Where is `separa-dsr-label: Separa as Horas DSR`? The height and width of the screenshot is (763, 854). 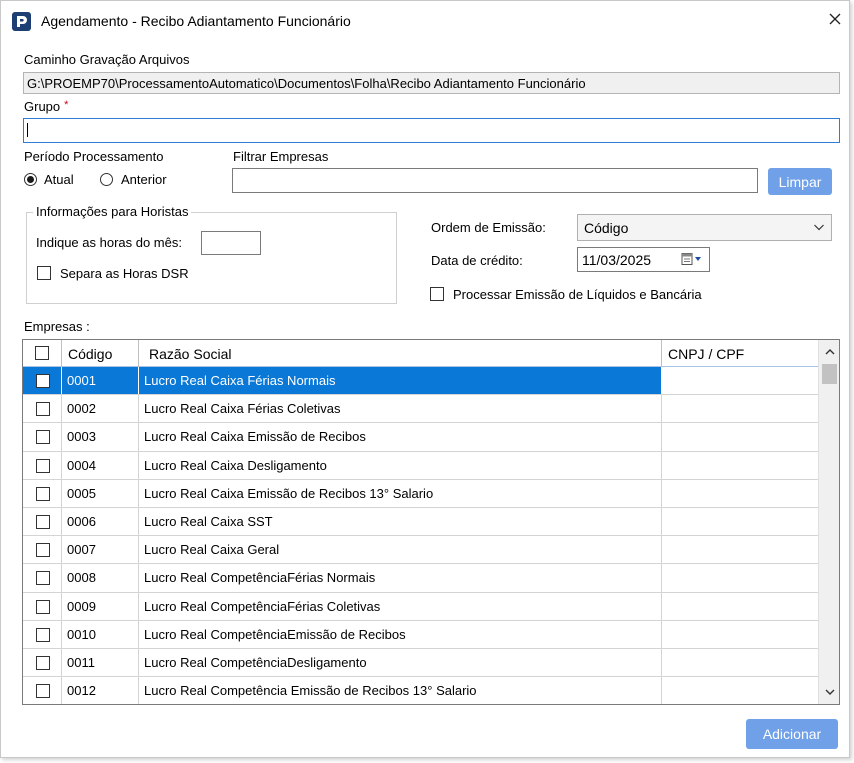
separa-dsr-label: Separa as Horas DSR is located at coordinates (124, 273).